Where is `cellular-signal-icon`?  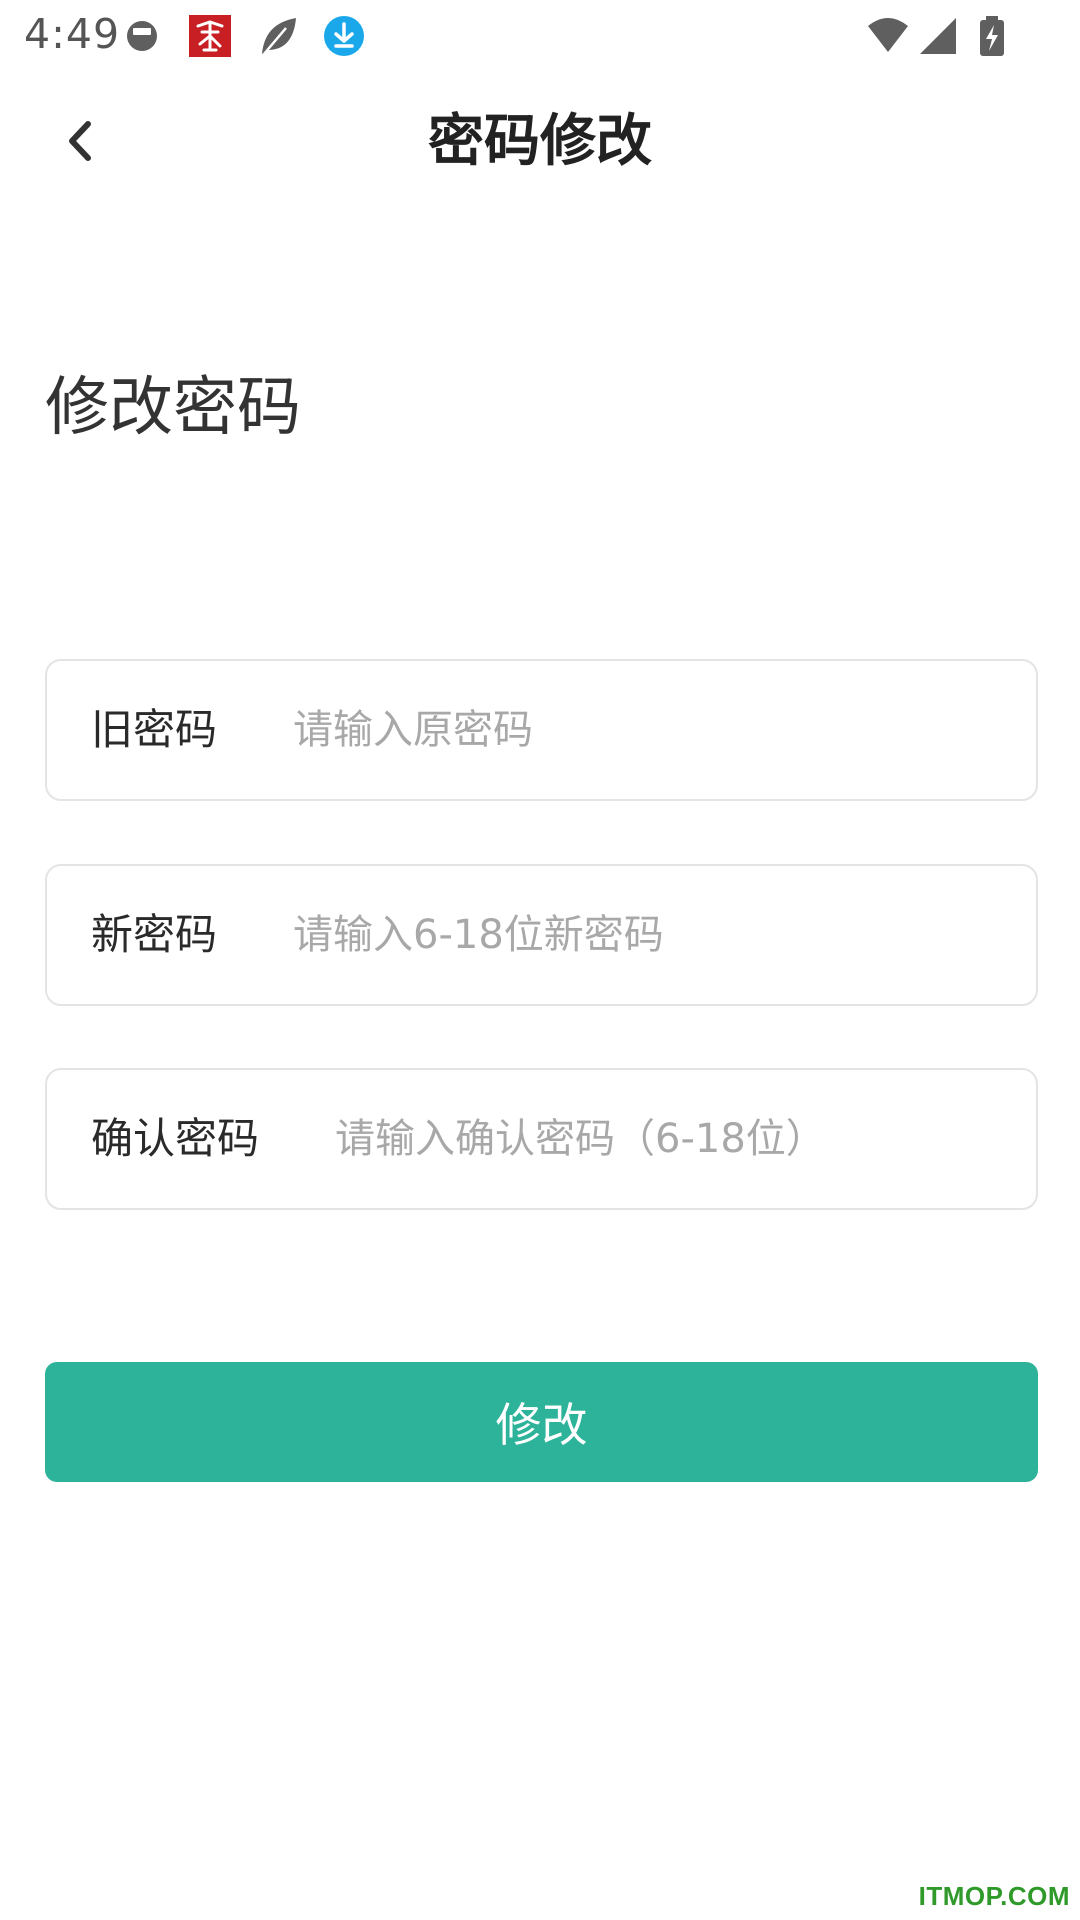
cellular-signal-icon is located at coordinates (938, 36).